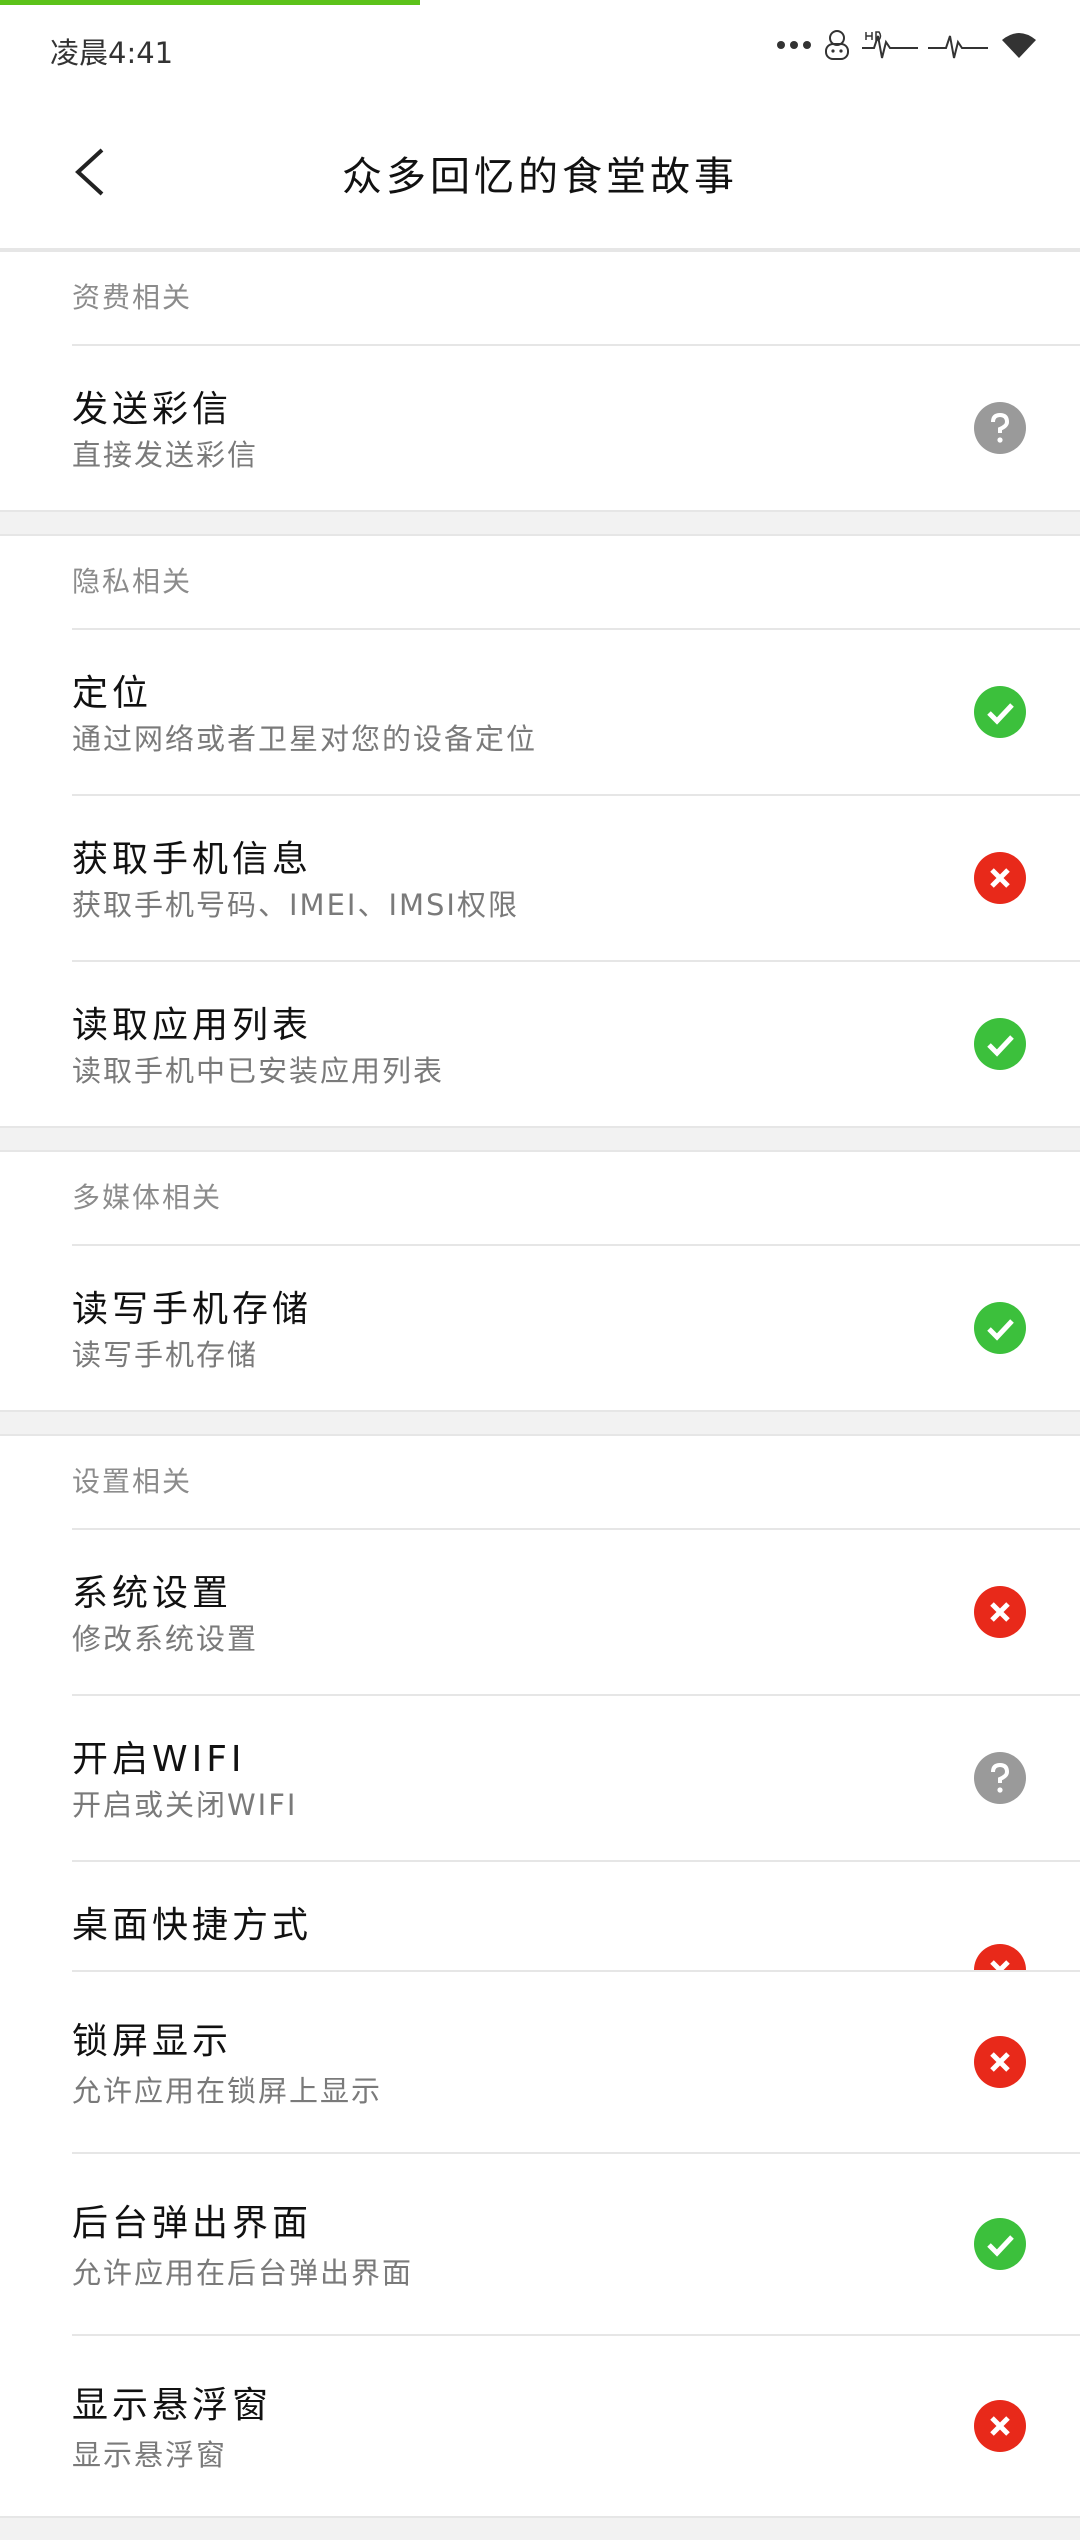 The height and width of the screenshot is (2540, 1080). I want to click on permission-title: 获取手机信息, so click(192, 859).